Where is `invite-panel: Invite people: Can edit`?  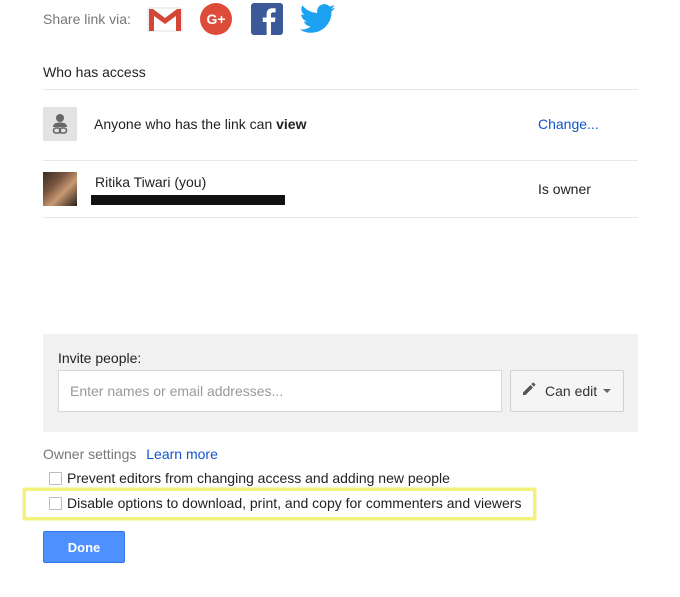
invite-panel: Invite people: Can edit is located at coordinates (340, 383).